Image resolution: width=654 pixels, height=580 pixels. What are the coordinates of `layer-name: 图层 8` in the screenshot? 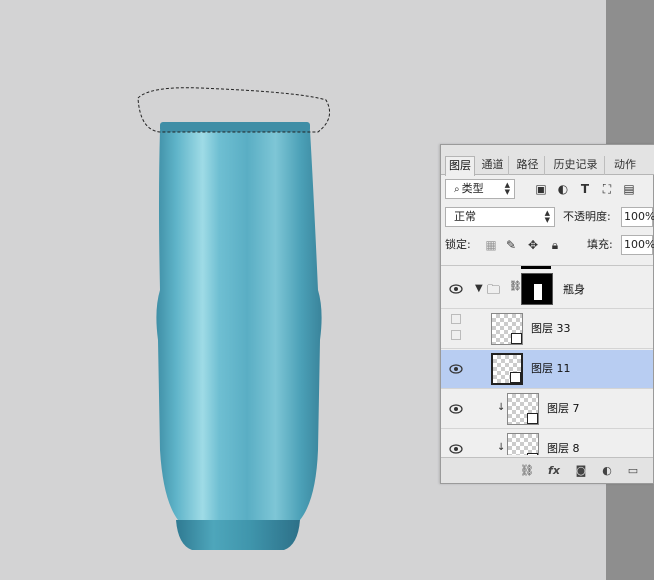 It's located at (563, 448).